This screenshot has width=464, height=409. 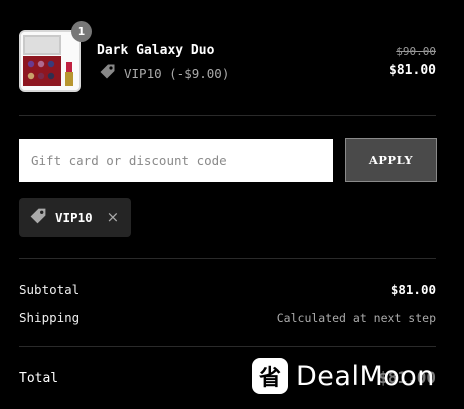 I want to click on product-thumbnail, so click(x=50, y=61).